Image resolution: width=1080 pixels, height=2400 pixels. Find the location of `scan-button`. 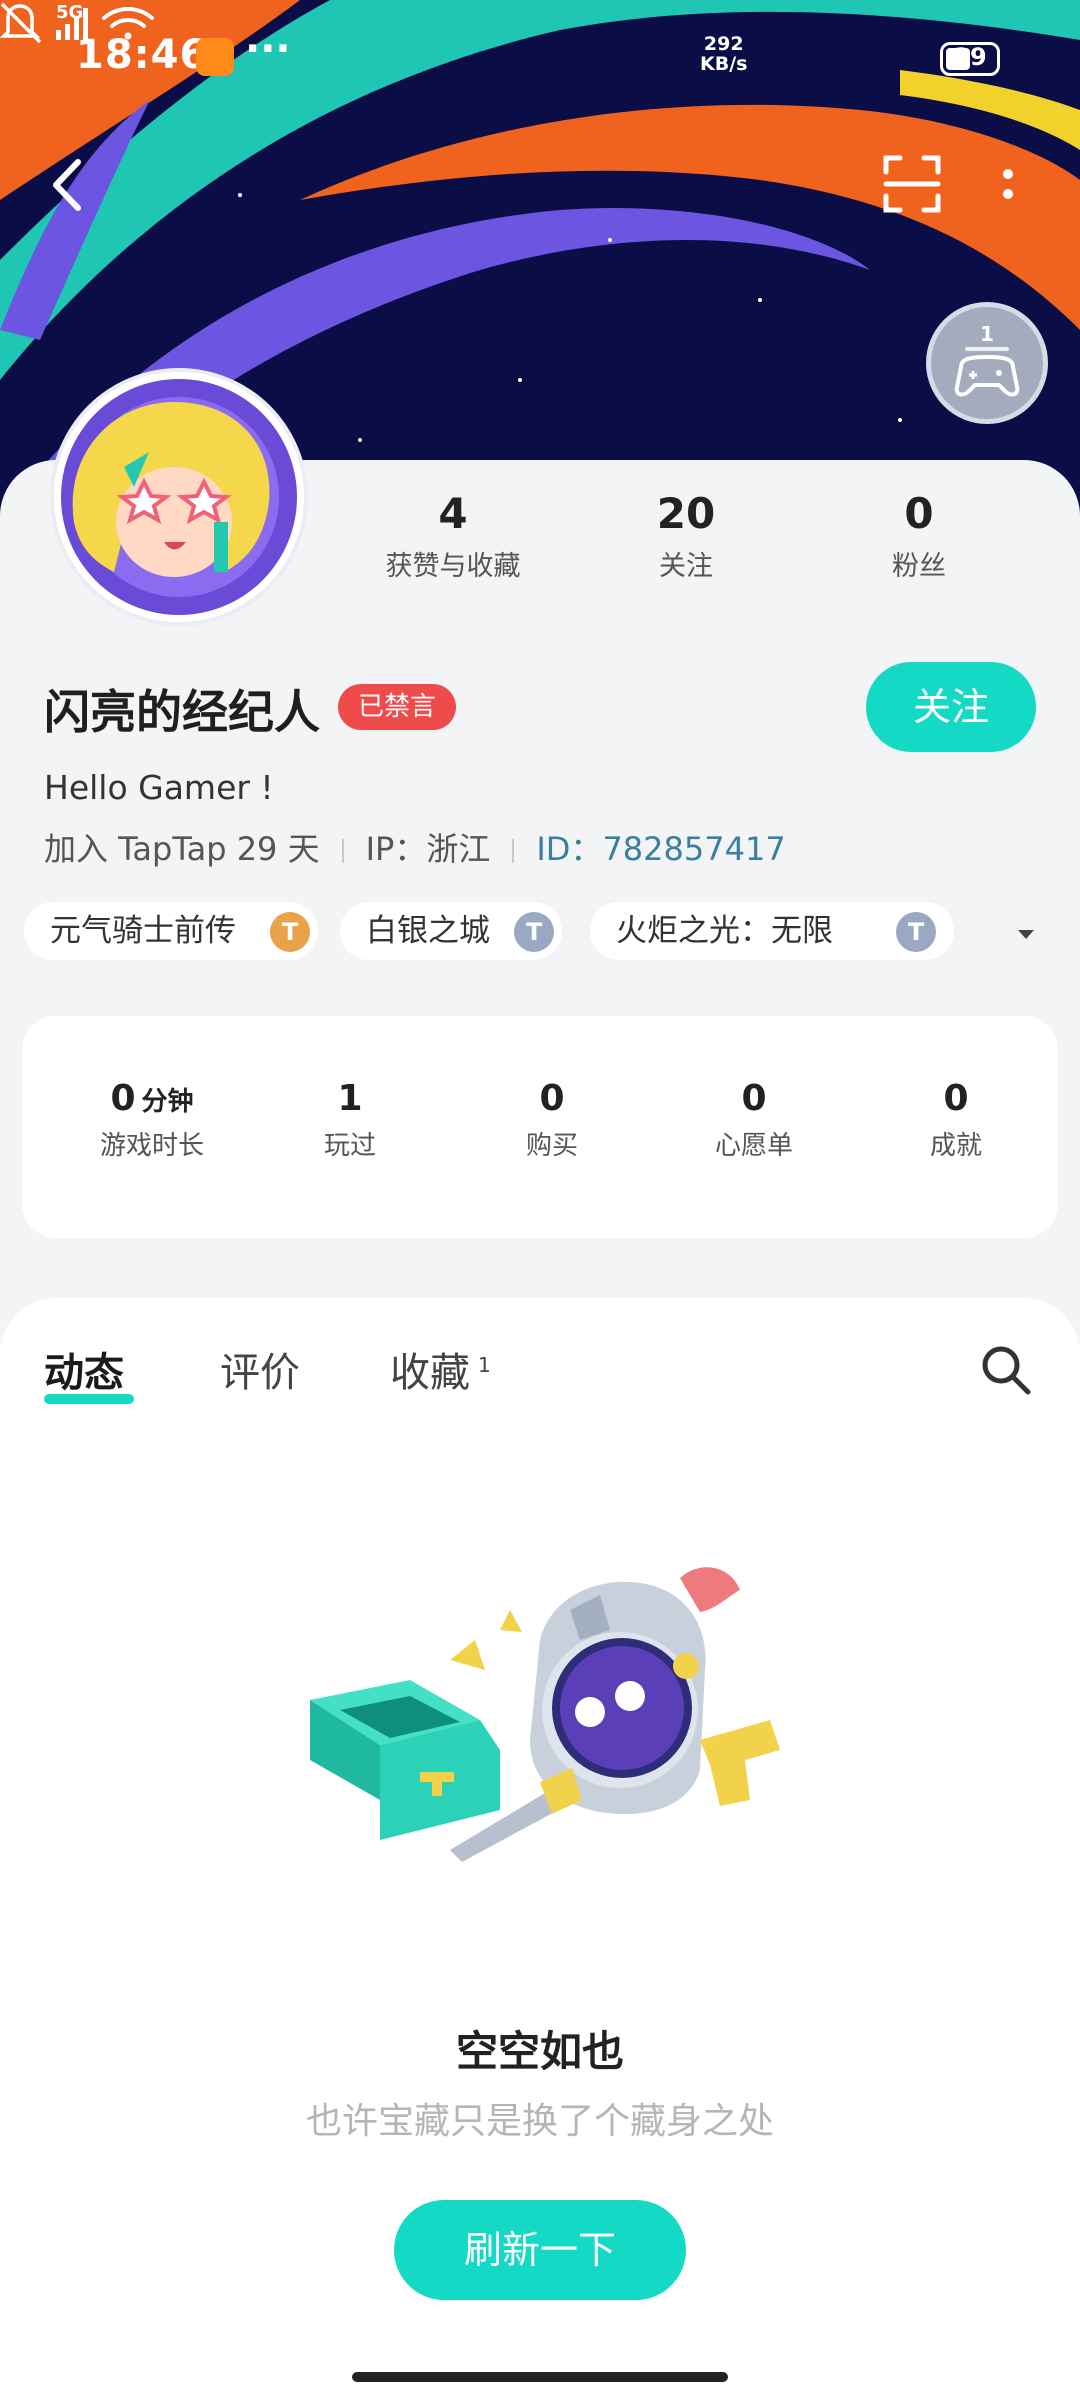

scan-button is located at coordinates (912, 184).